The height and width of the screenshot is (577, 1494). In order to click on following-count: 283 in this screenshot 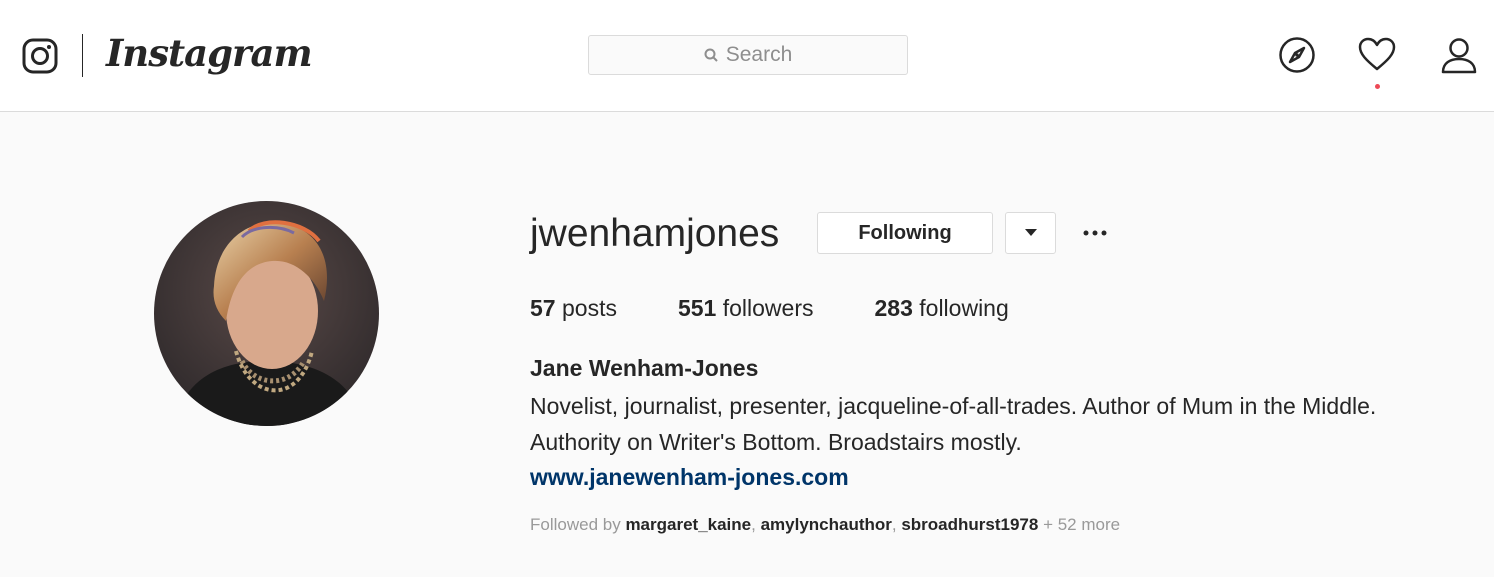, I will do `click(893, 308)`.